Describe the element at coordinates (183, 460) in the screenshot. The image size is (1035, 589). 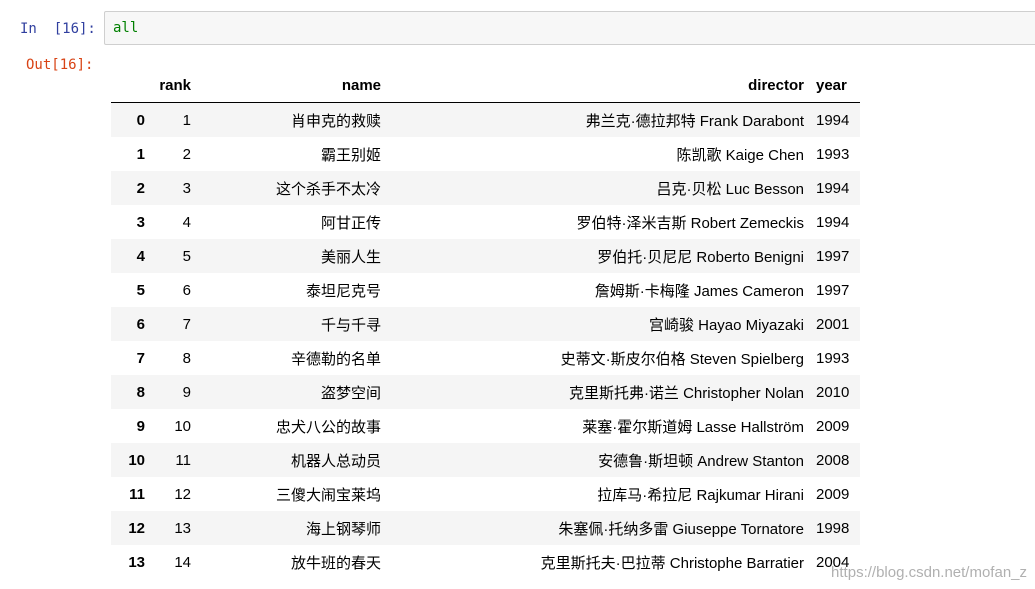
I see `cell-rank: 11` at that location.